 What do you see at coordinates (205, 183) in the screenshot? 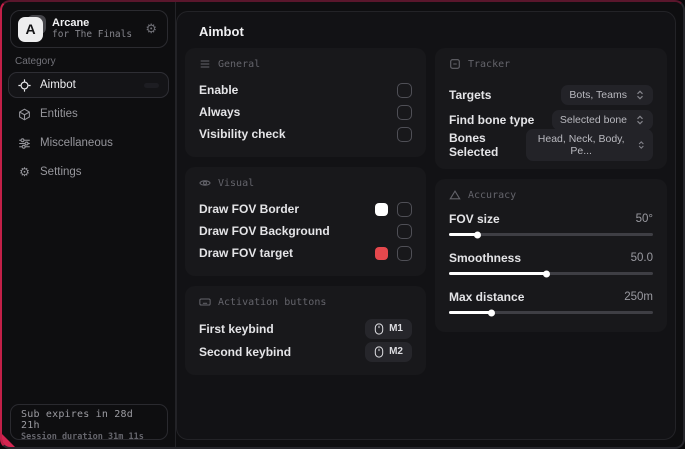
I see `eye-icon` at bounding box center [205, 183].